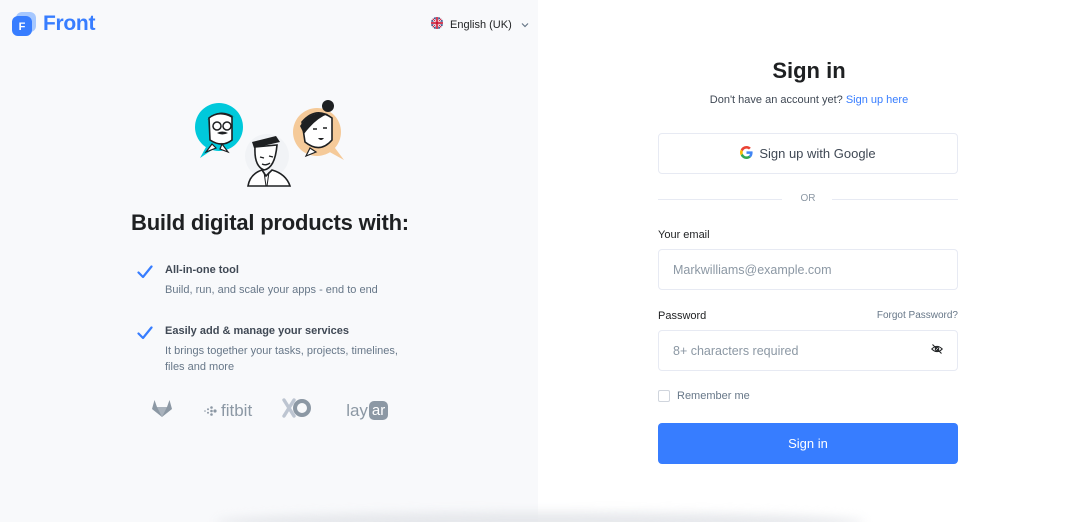 Image resolution: width=1080 pixels, height=522 pixels. Describe the element at coordinates (270, 144) in the screenshot. I see `people-illustration` at that location.